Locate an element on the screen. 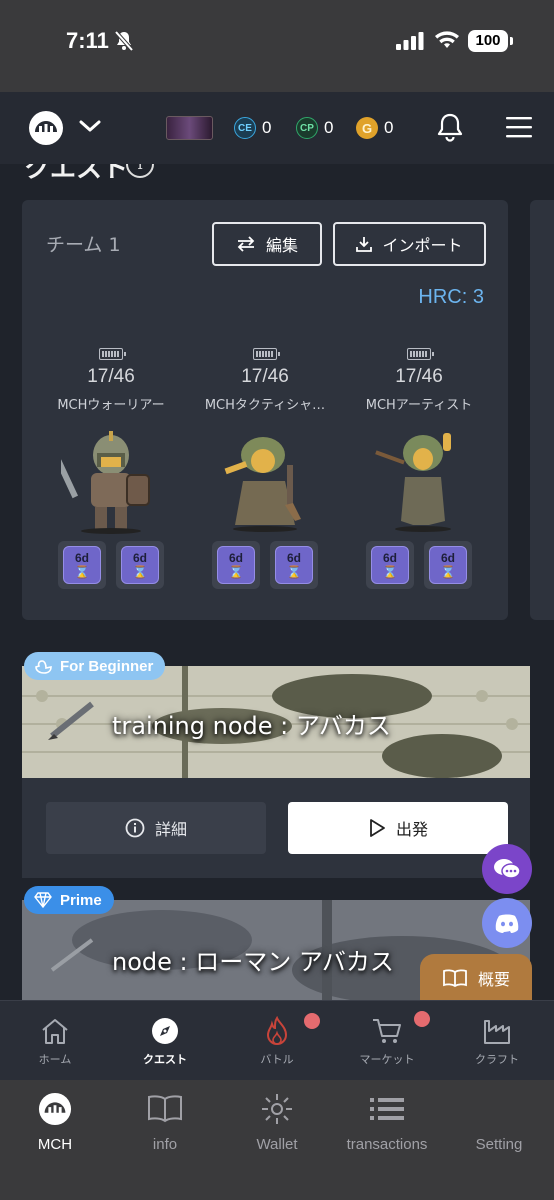  mch-logo-icon is located at coordinates (46, 128).